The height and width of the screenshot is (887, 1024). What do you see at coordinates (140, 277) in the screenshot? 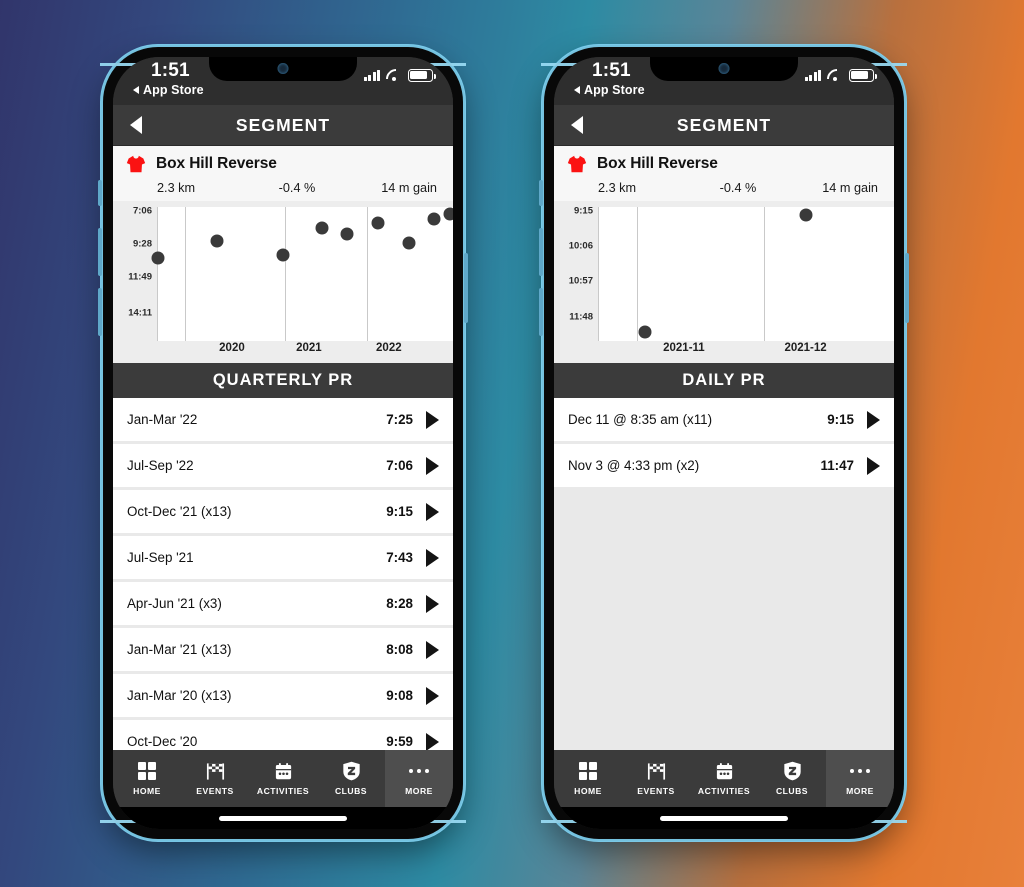
I see `chart-y-tick: 11:49` at bounding box center [140, 277].